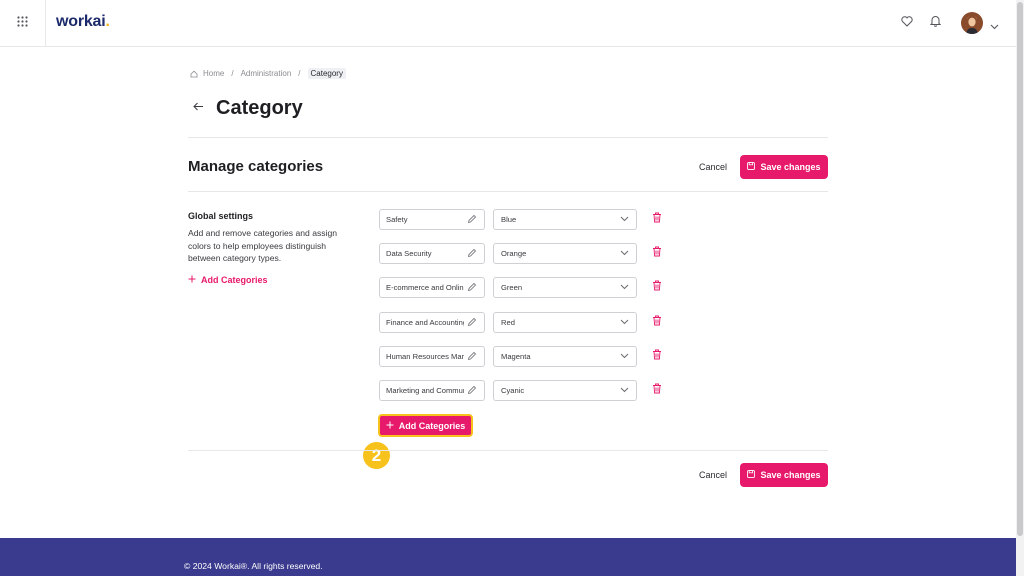 Image resolution: width=1024 pixels, height=576 pixels. I want to click on category-color-select: Magenta, so click(565, 356).